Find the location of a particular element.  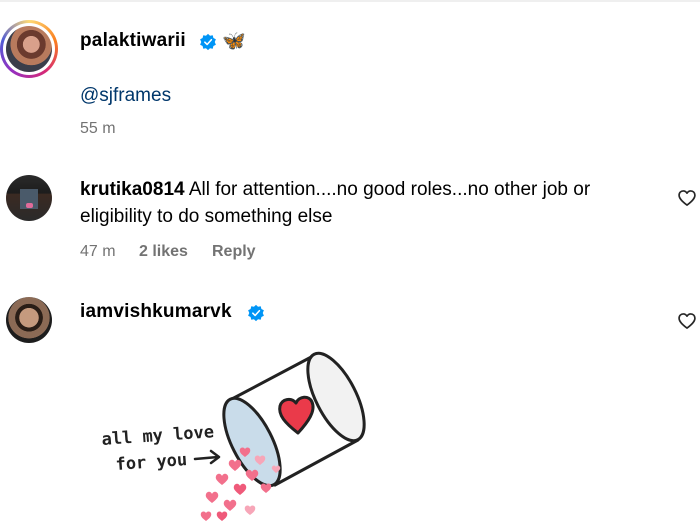

story-ring-avatar is located at coordinates (29, 49).